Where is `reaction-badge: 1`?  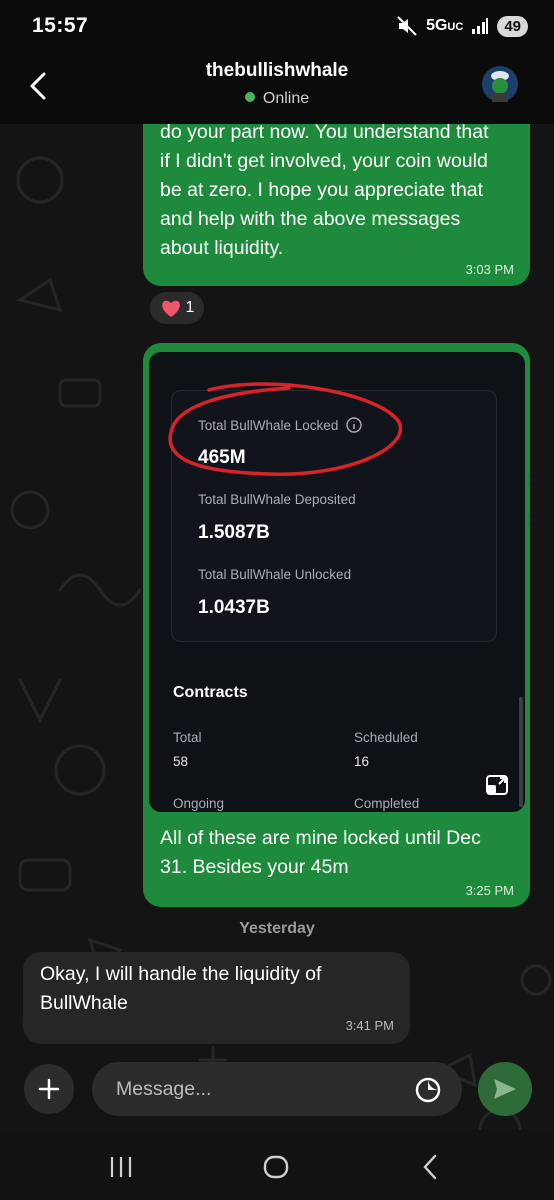
reaction-badge: 1 is located at coordinates (177, 308).